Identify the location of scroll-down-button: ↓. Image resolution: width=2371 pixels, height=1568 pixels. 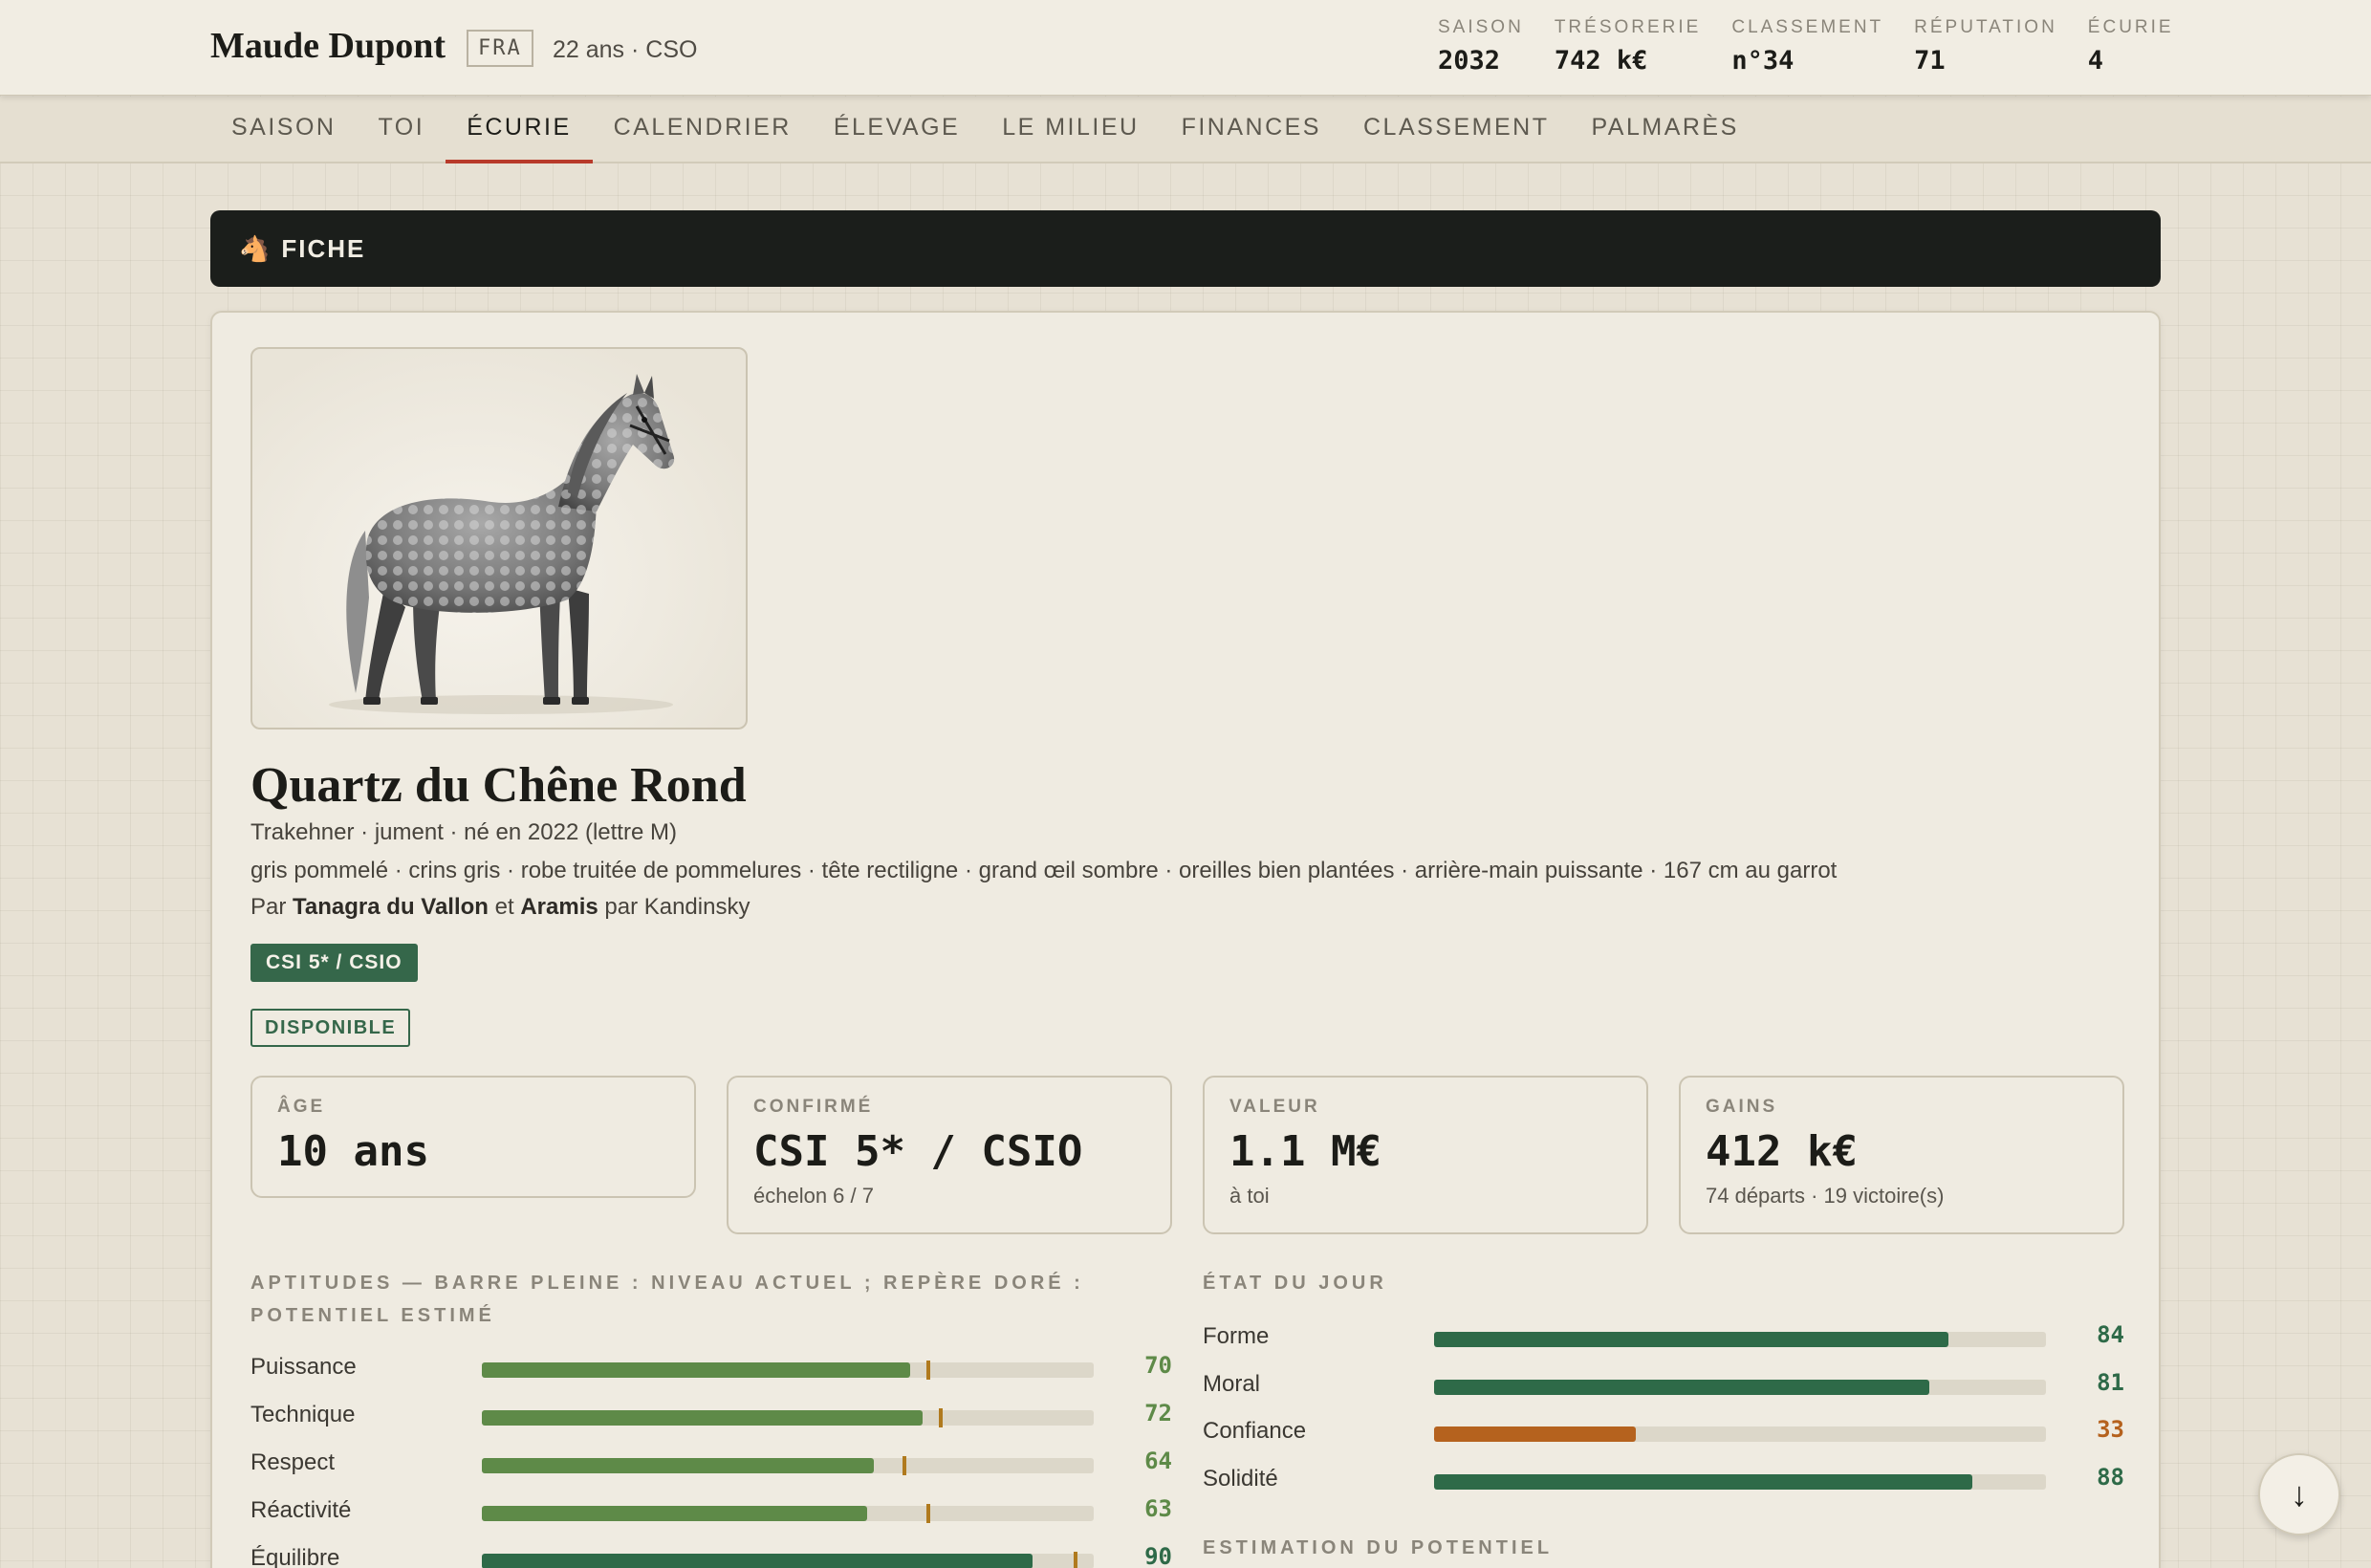
(2299, 1494).